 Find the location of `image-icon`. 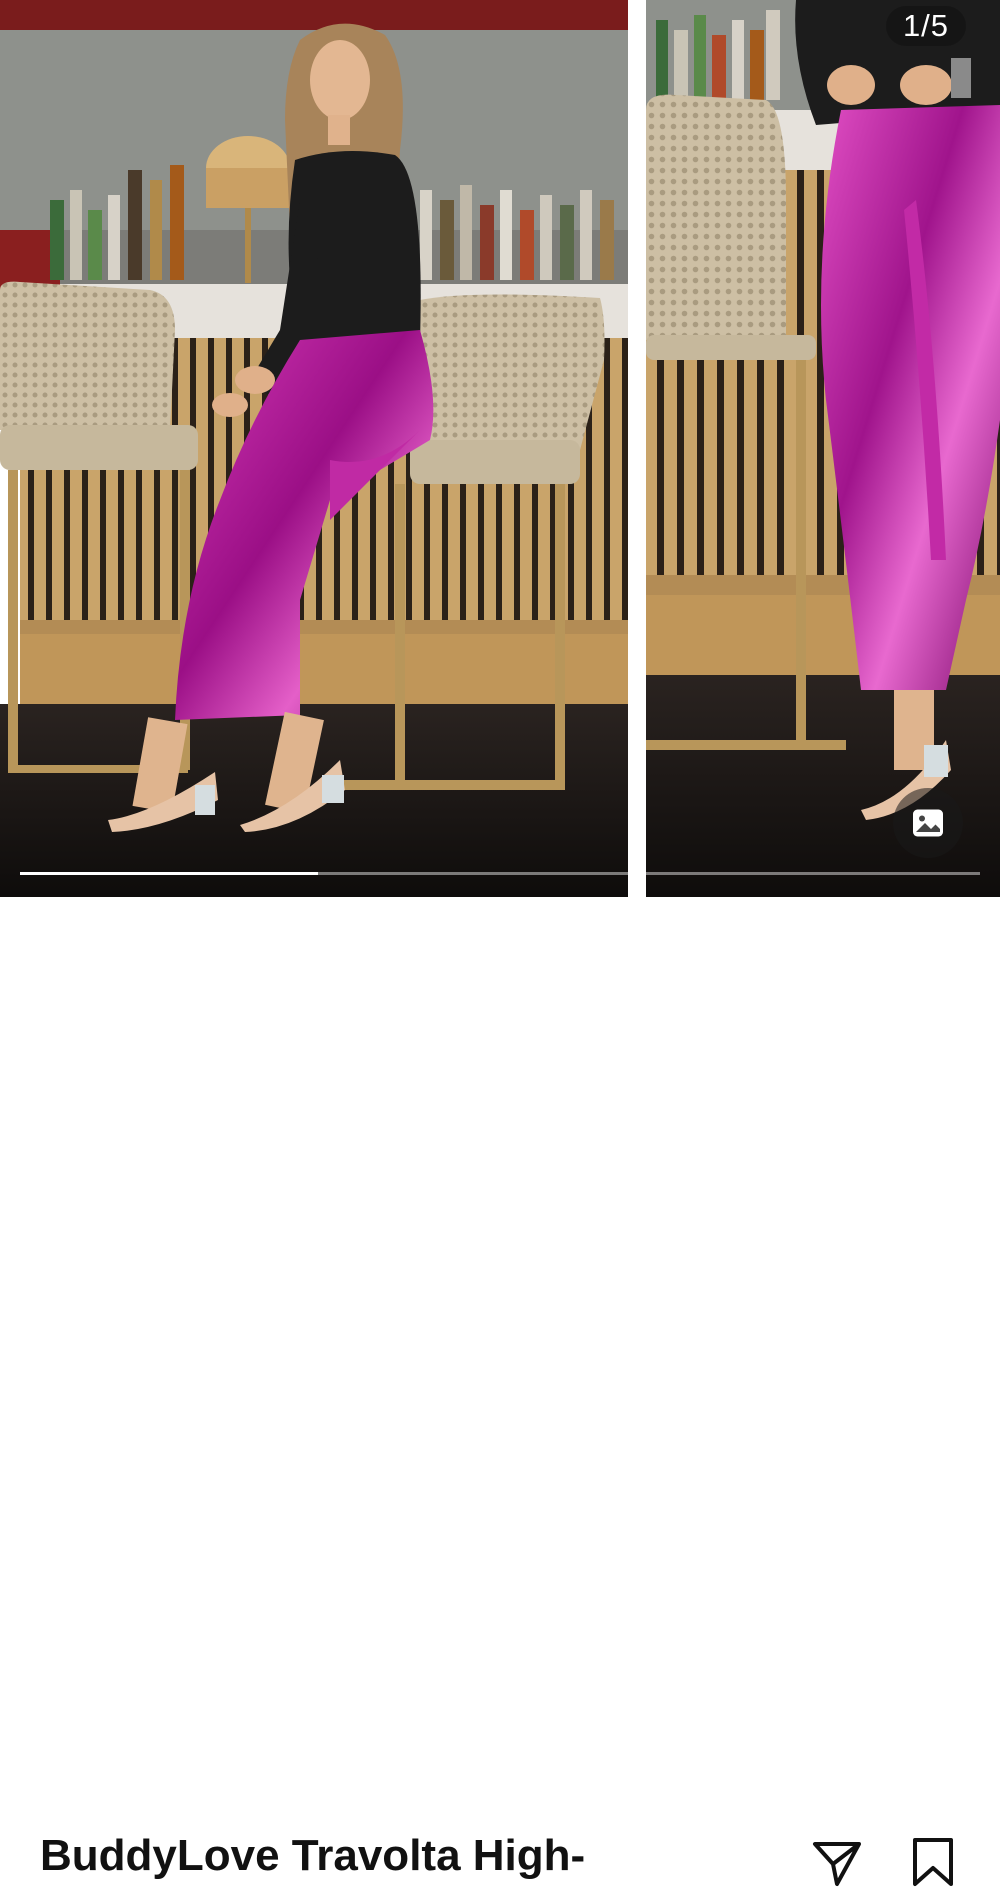

image-icon is located at coordinates (928, 823).